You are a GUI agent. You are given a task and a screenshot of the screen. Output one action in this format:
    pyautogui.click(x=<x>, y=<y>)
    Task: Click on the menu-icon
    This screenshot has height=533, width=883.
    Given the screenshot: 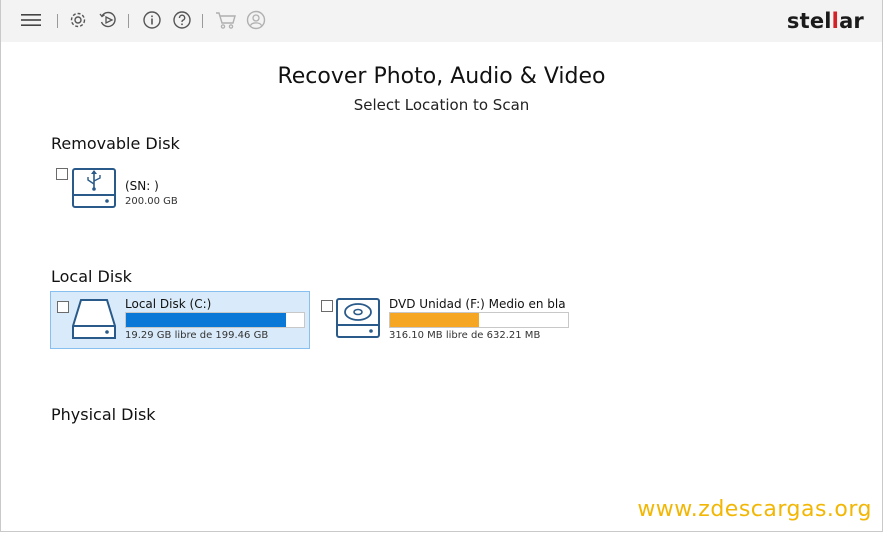 What is the action you would take?
    pyautogui.click(x=31, y=20)
    